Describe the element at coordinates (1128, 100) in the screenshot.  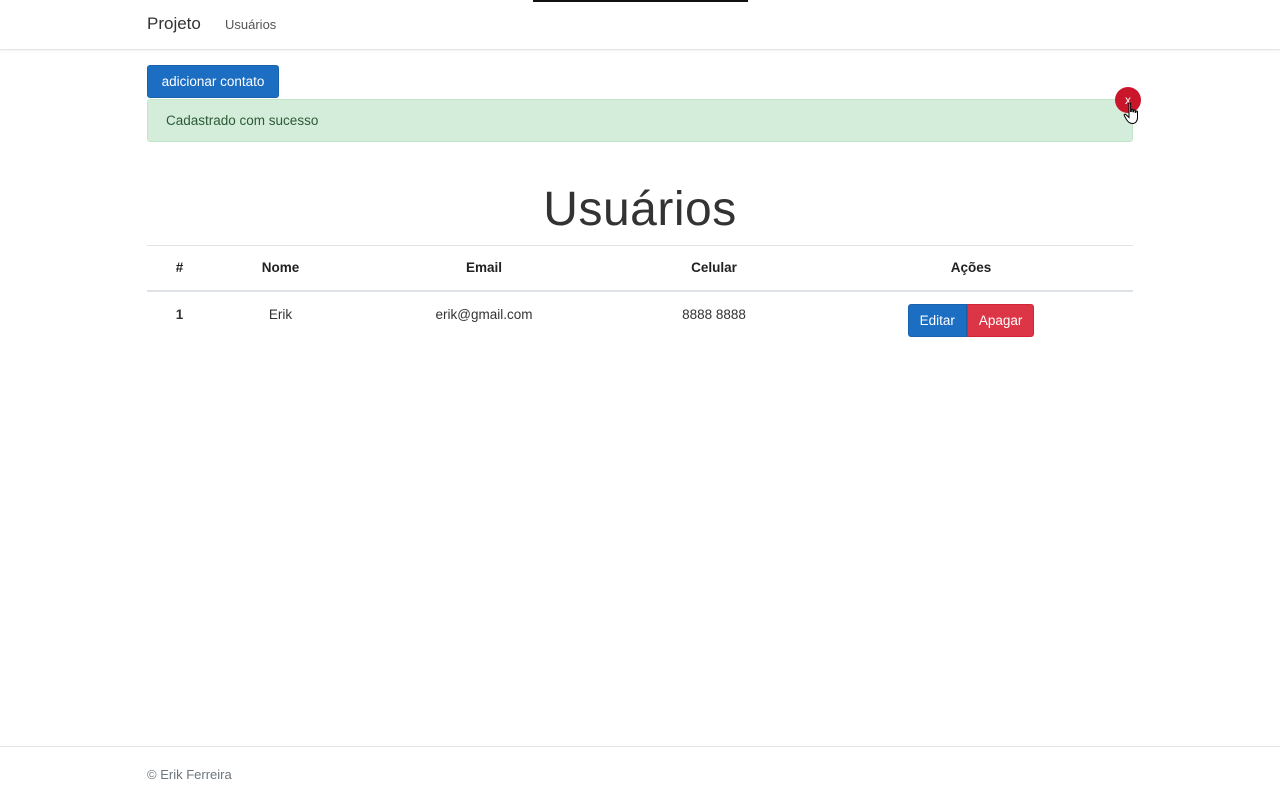
I see `alert-close-button: x` at that location.